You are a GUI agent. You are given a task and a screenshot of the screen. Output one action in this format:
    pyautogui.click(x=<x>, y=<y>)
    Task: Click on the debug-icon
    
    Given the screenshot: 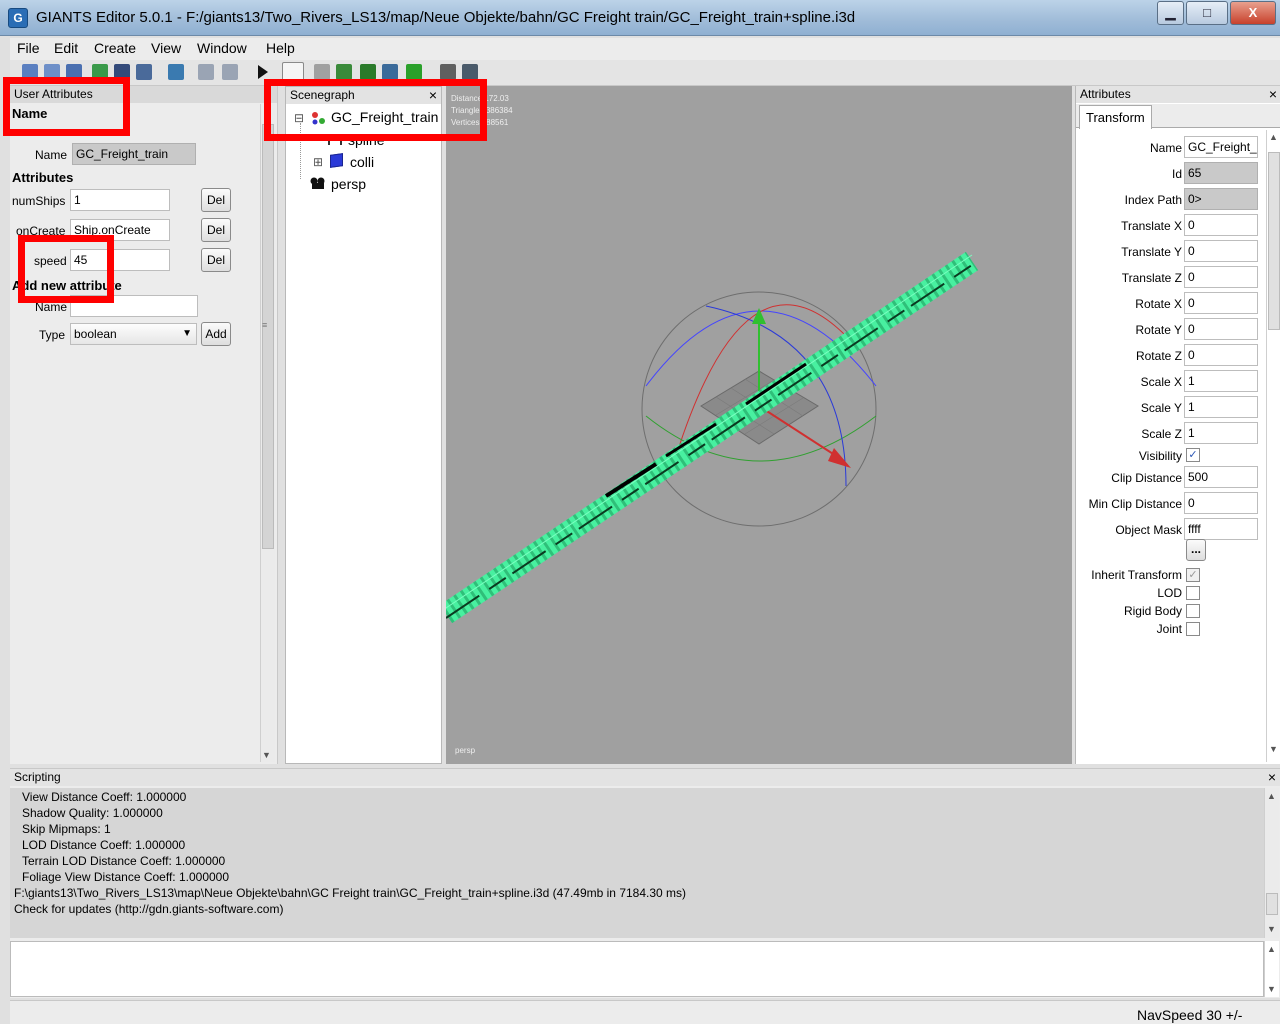 What is the action you would take?
    pyautogui.click(x=470, y=72)
    